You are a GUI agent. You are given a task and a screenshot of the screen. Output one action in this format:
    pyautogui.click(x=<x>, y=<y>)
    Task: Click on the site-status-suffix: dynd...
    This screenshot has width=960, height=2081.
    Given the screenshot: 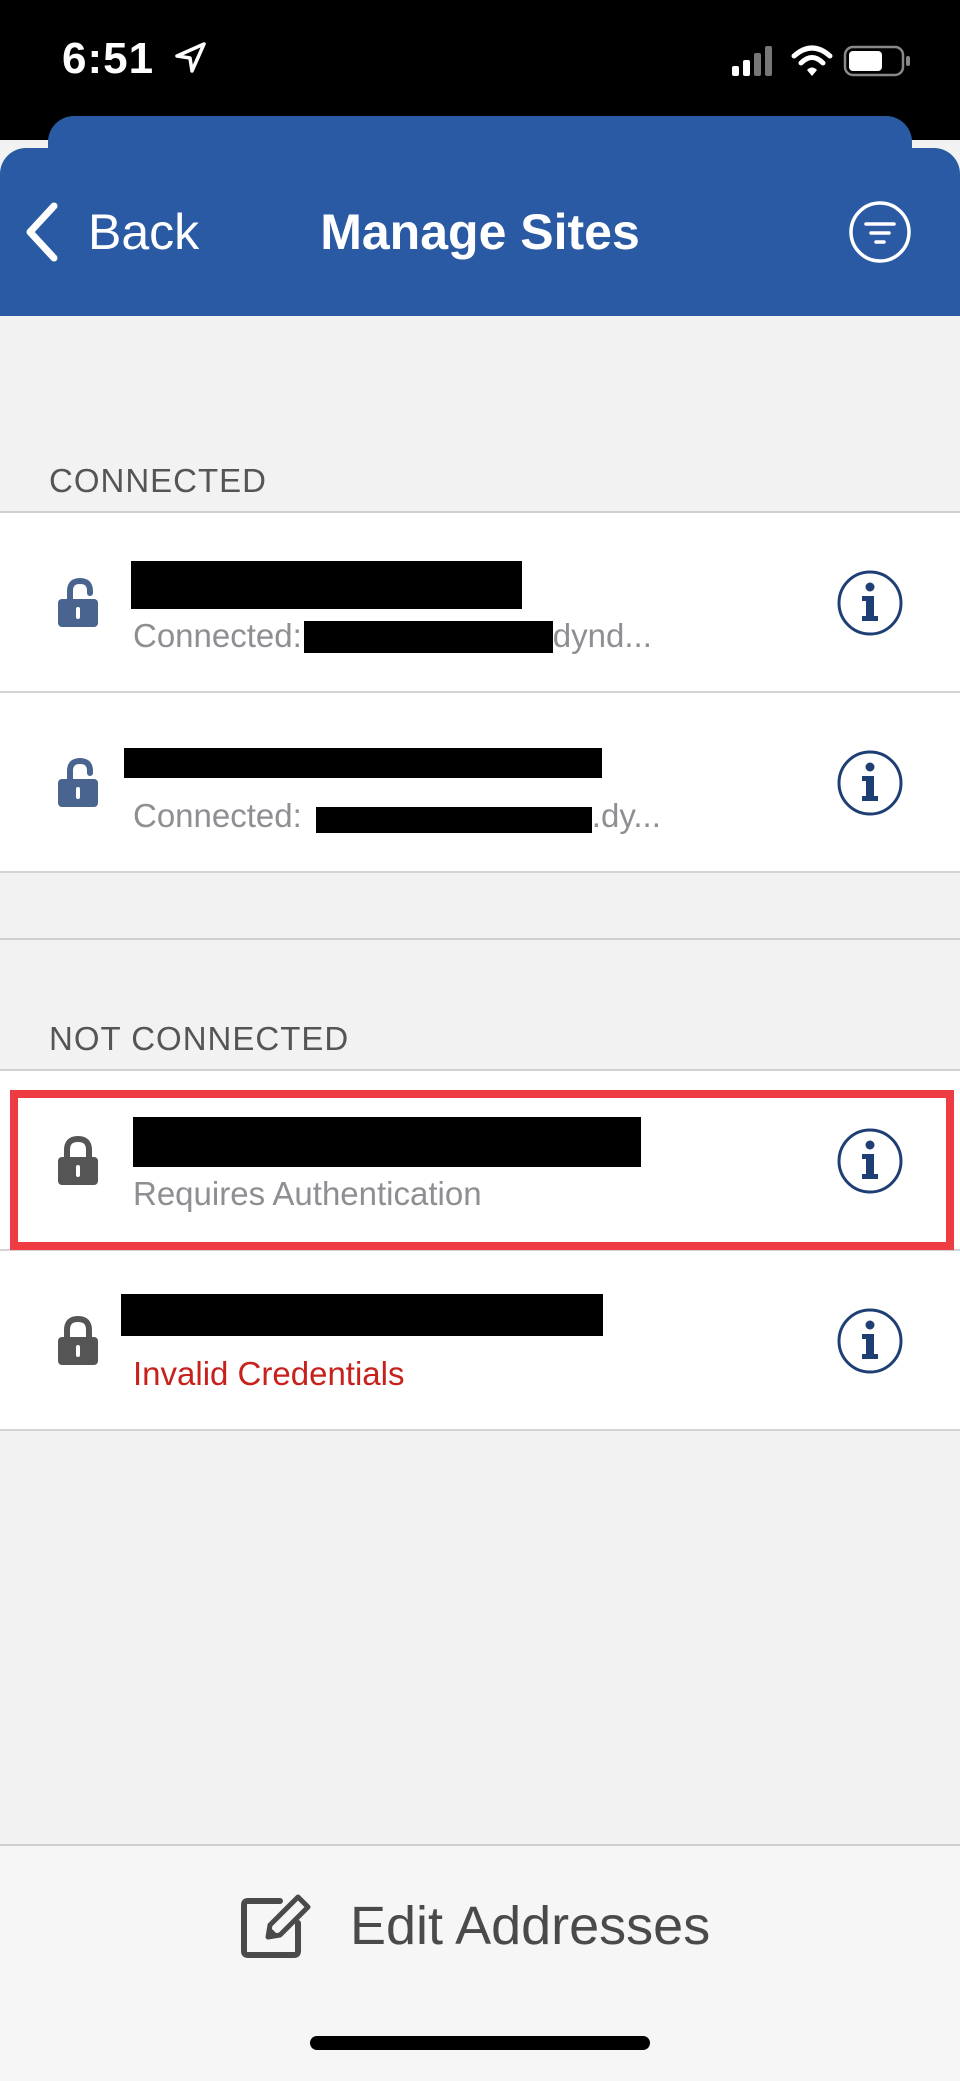 What is the action you would take?
    pyautogui.click(x=602, y=635)
    